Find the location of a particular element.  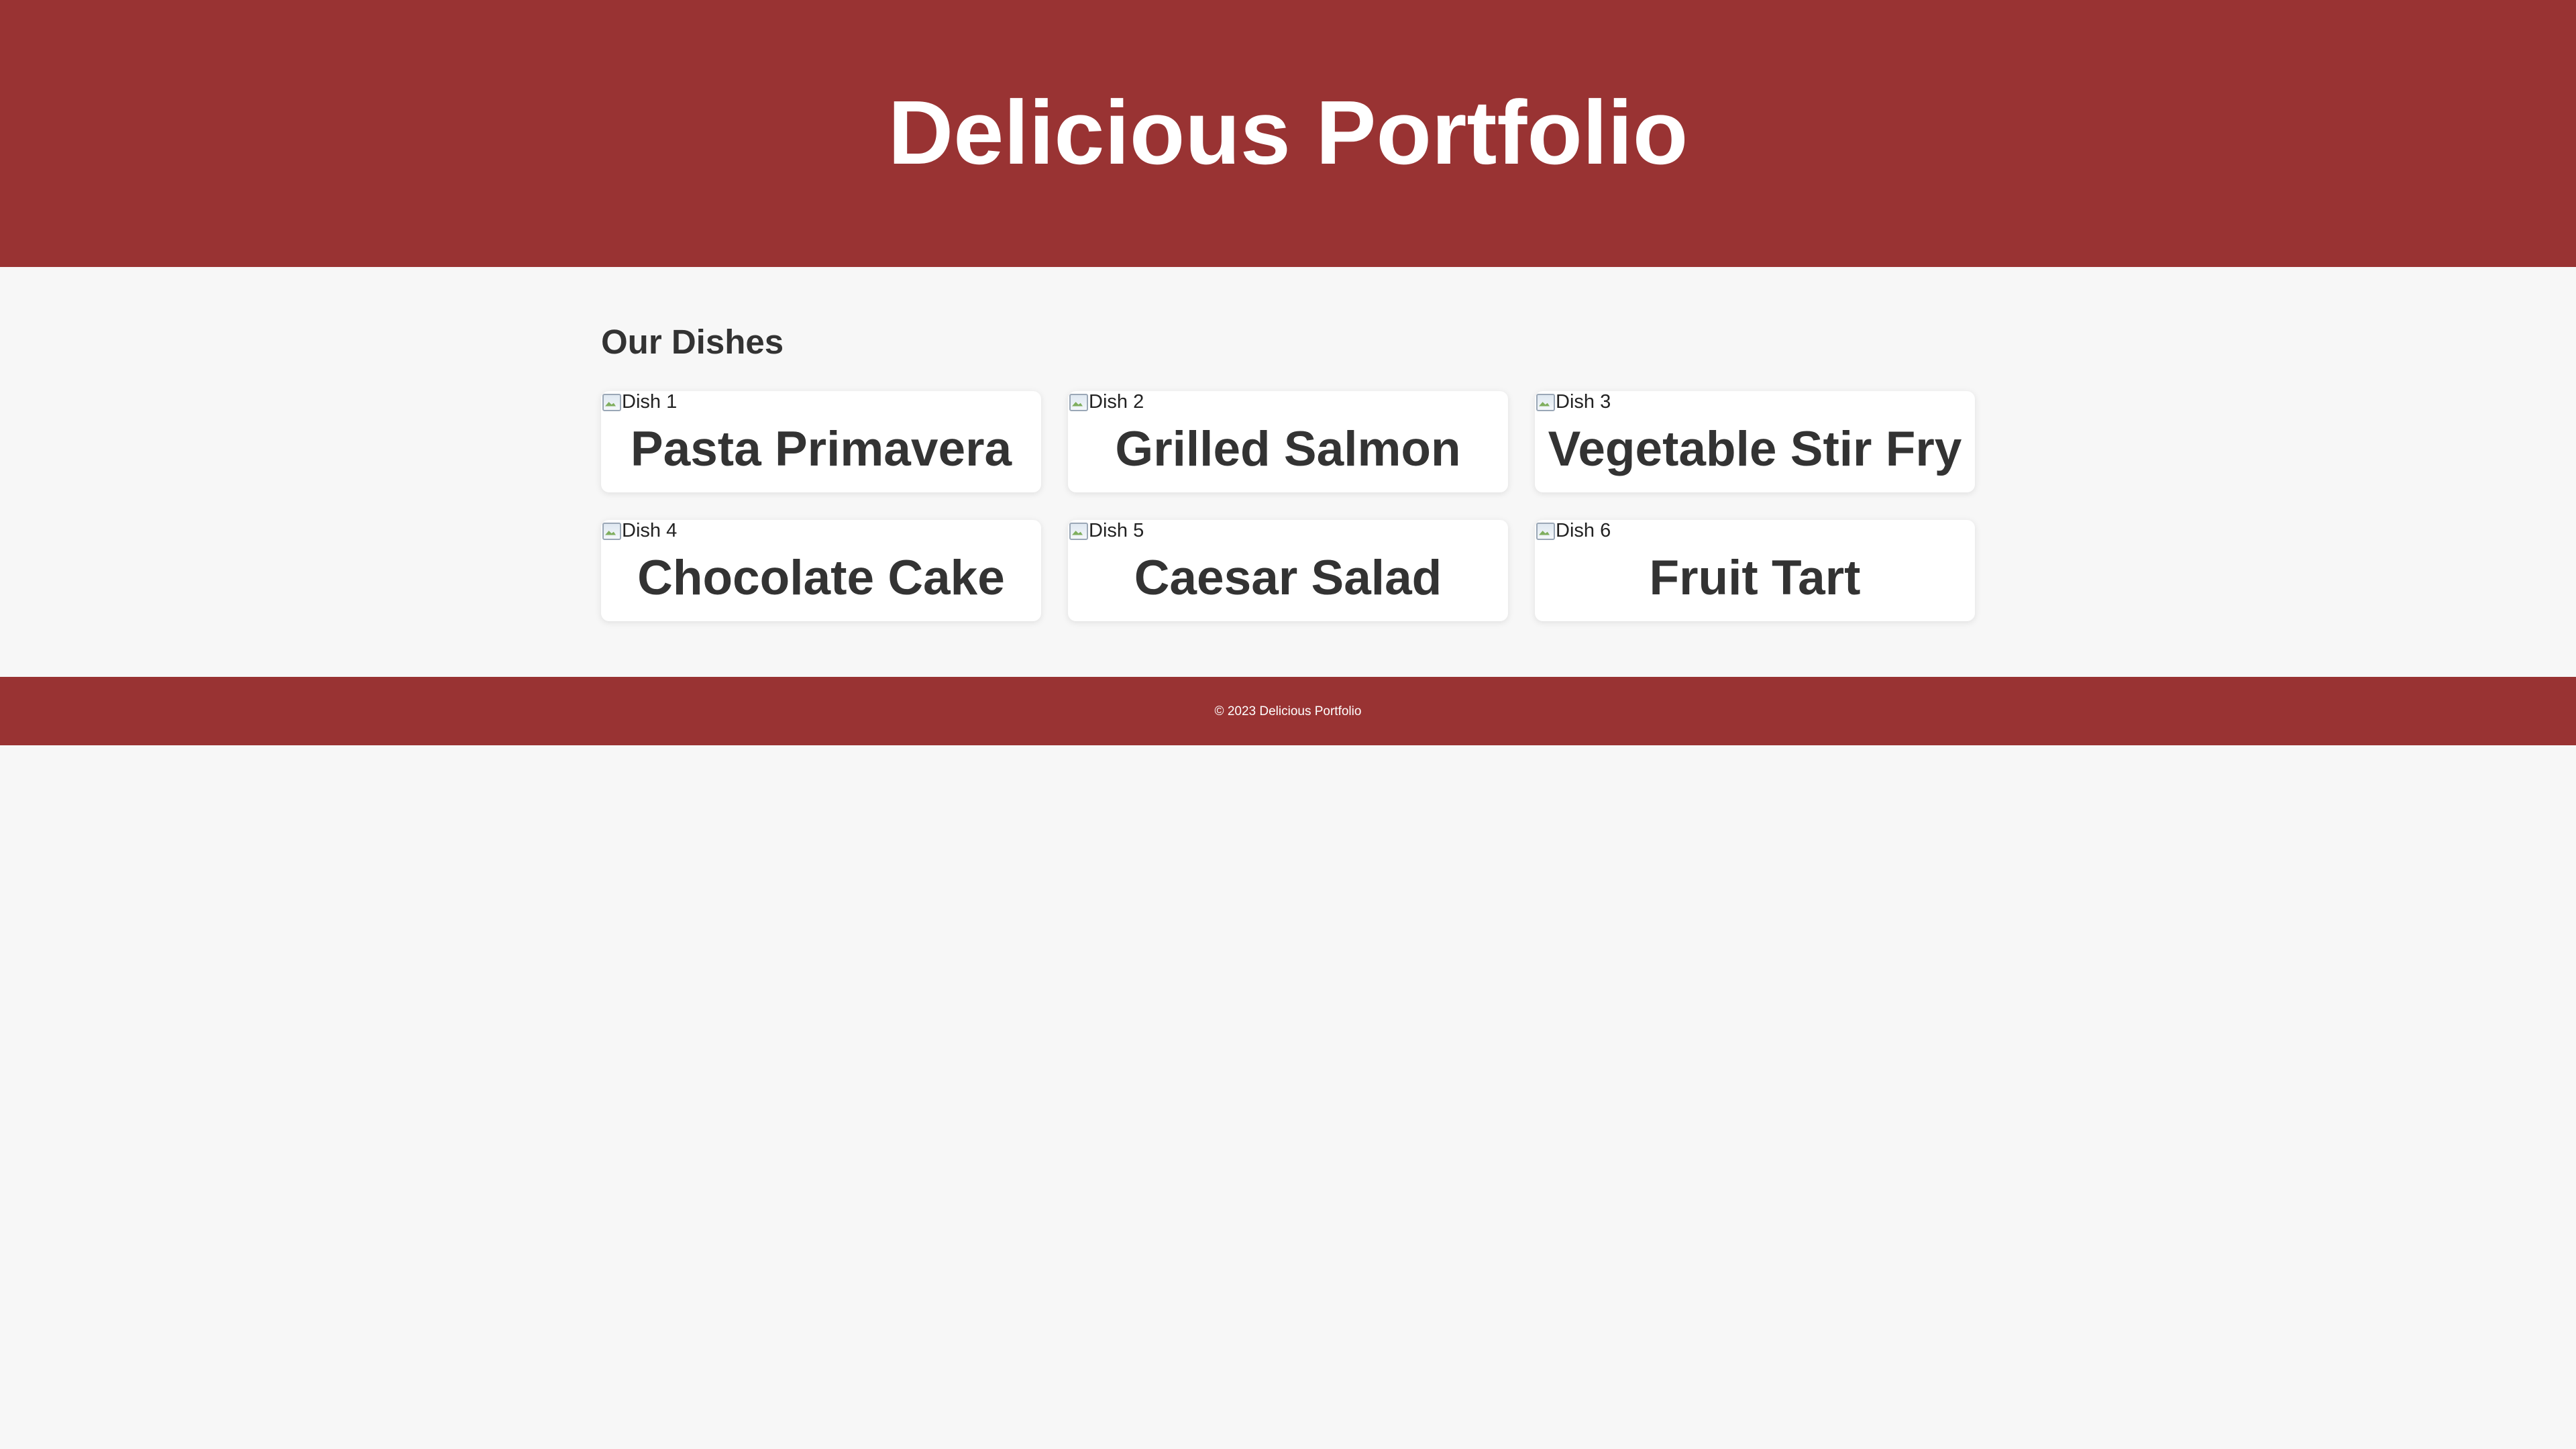

dish-image: Dish 2 is located at coordinates (1106, 402).